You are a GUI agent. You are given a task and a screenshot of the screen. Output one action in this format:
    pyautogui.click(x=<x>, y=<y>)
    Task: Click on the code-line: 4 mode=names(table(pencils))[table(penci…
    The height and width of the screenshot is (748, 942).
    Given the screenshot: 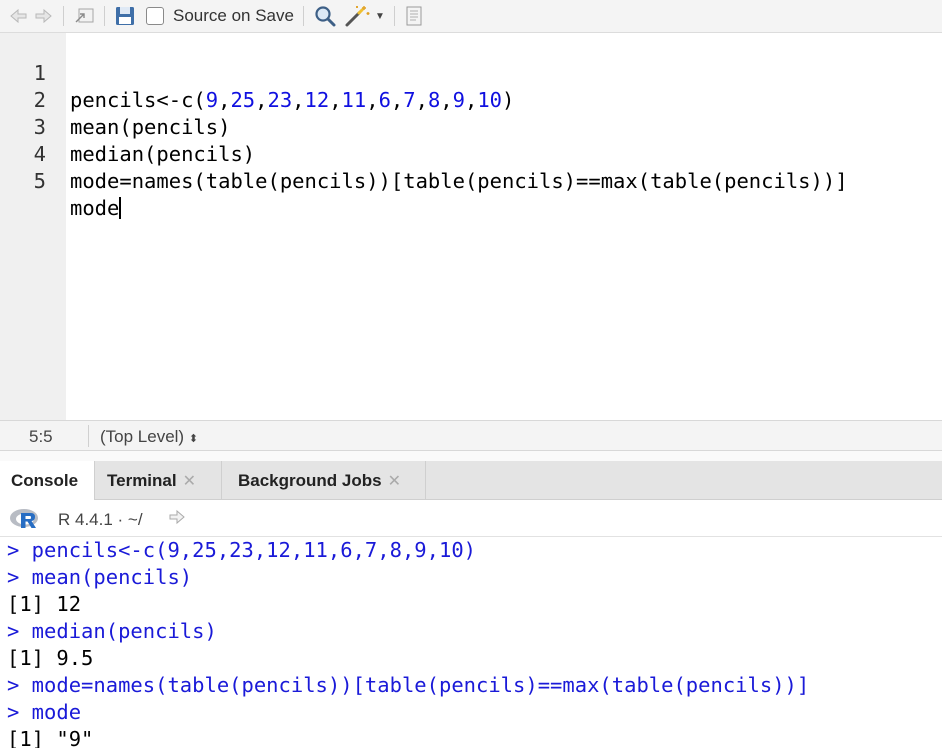 What is the action you would take?
    pyautogui.click(x=471, y=153)
    